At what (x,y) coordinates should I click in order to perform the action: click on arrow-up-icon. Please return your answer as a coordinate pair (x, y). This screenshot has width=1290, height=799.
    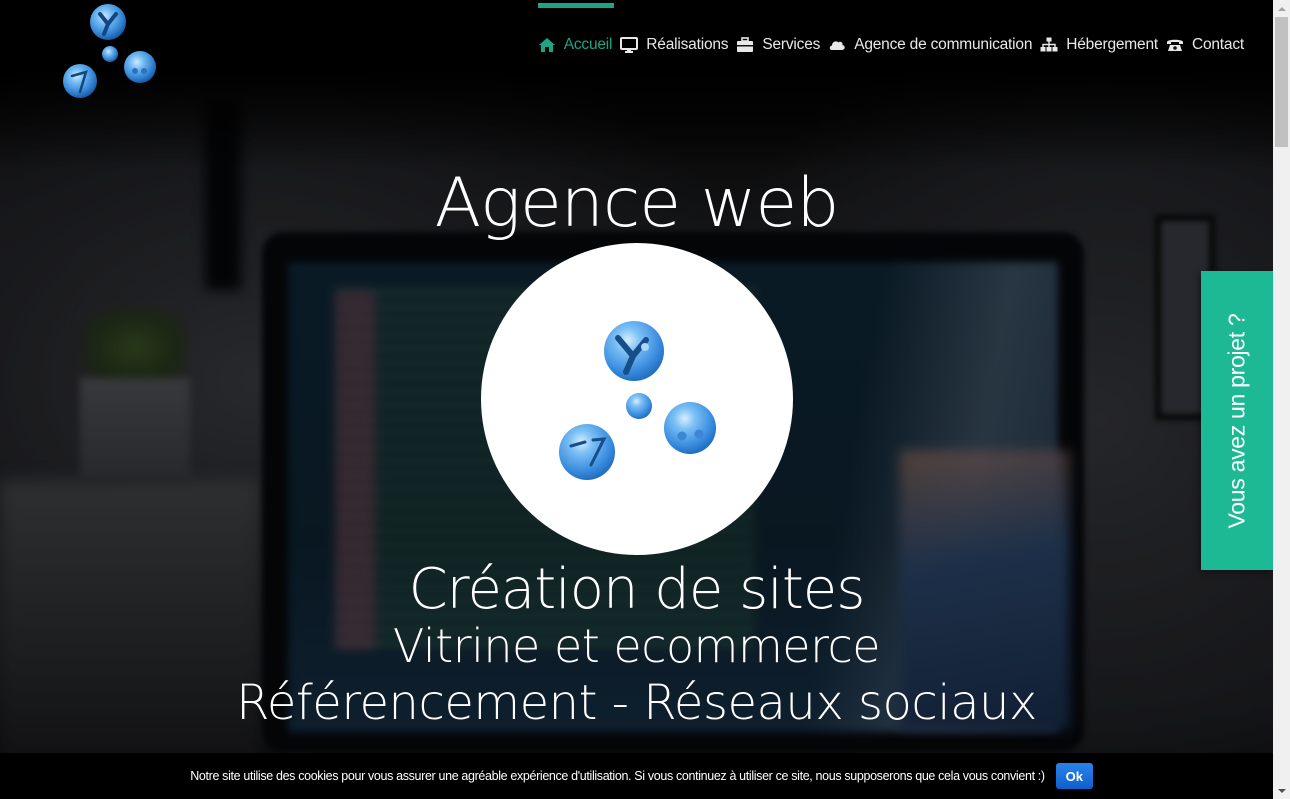
    Looking at the image, I should click on (1281, 8).